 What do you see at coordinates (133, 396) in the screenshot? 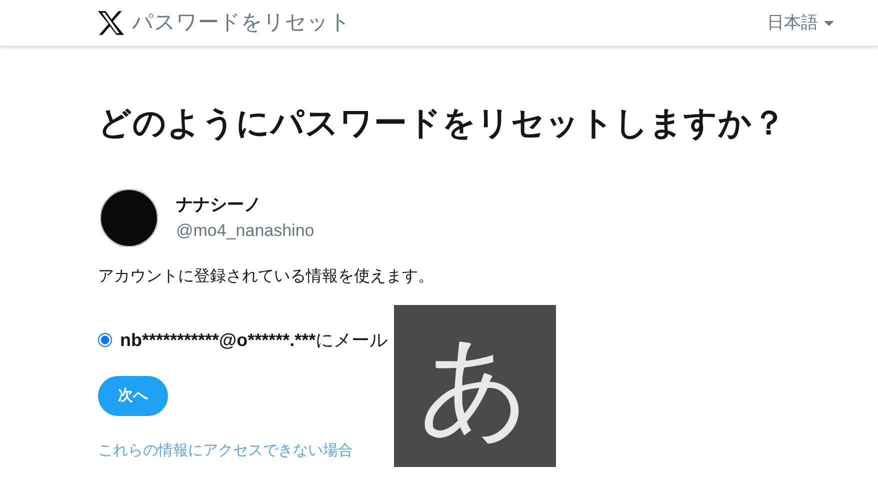
I see `next-button: 次へ` at bounding box center [133, 396].